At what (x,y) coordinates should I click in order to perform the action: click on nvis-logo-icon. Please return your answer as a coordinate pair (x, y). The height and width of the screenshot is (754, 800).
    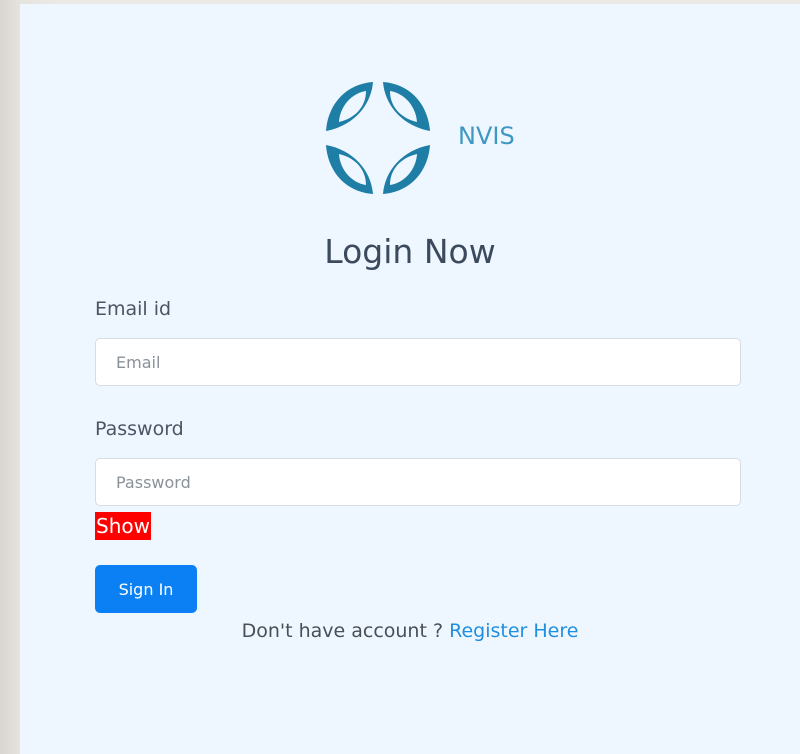
    Looking at the image, I should click on (378, 138).